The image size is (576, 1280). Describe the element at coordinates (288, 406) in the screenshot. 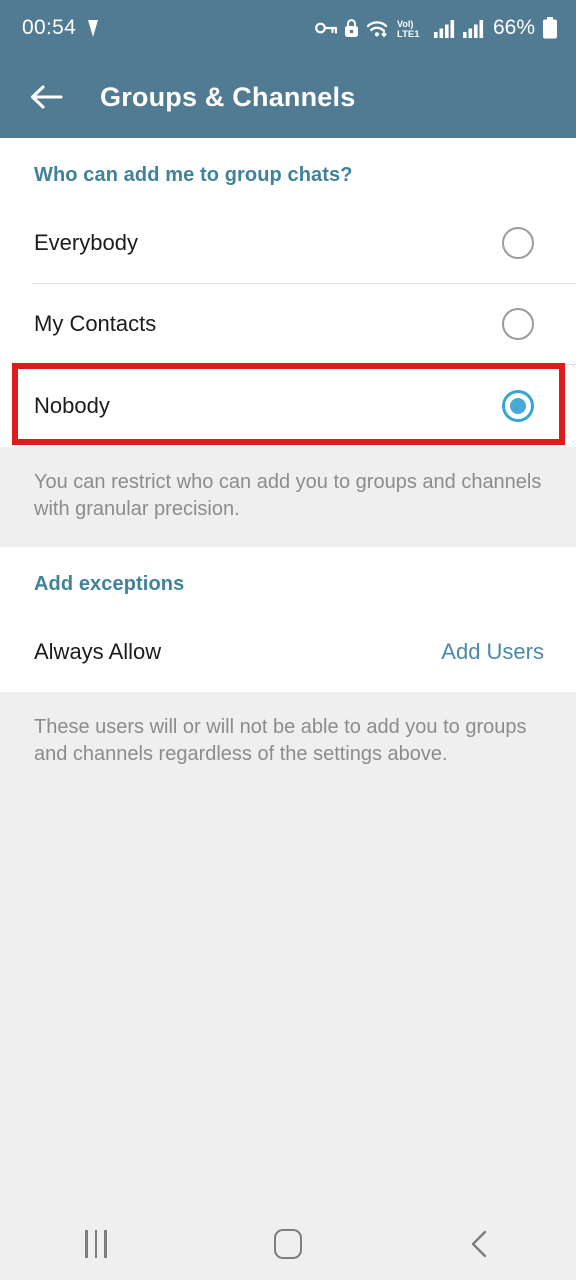

I see `option-row-nobody: Nobody` at that location.